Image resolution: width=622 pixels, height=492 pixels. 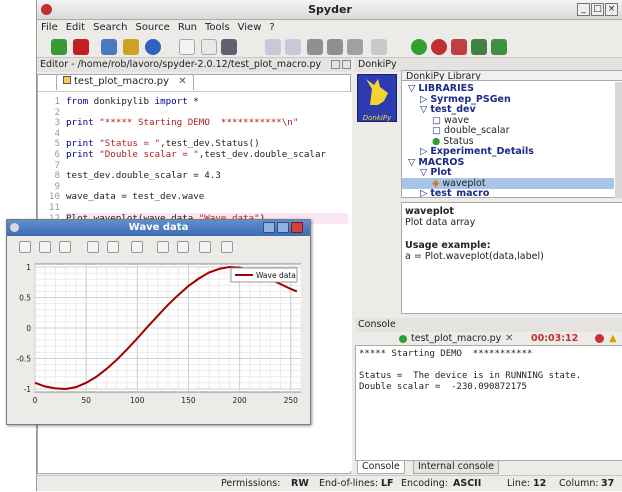 I want to click on python-path-icon, so click(x=131, y=47).